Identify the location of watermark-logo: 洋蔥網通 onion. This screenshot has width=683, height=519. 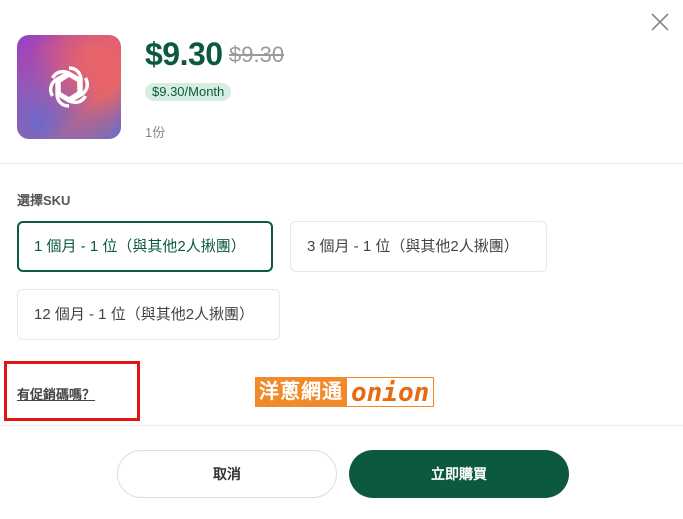
(345, 392).